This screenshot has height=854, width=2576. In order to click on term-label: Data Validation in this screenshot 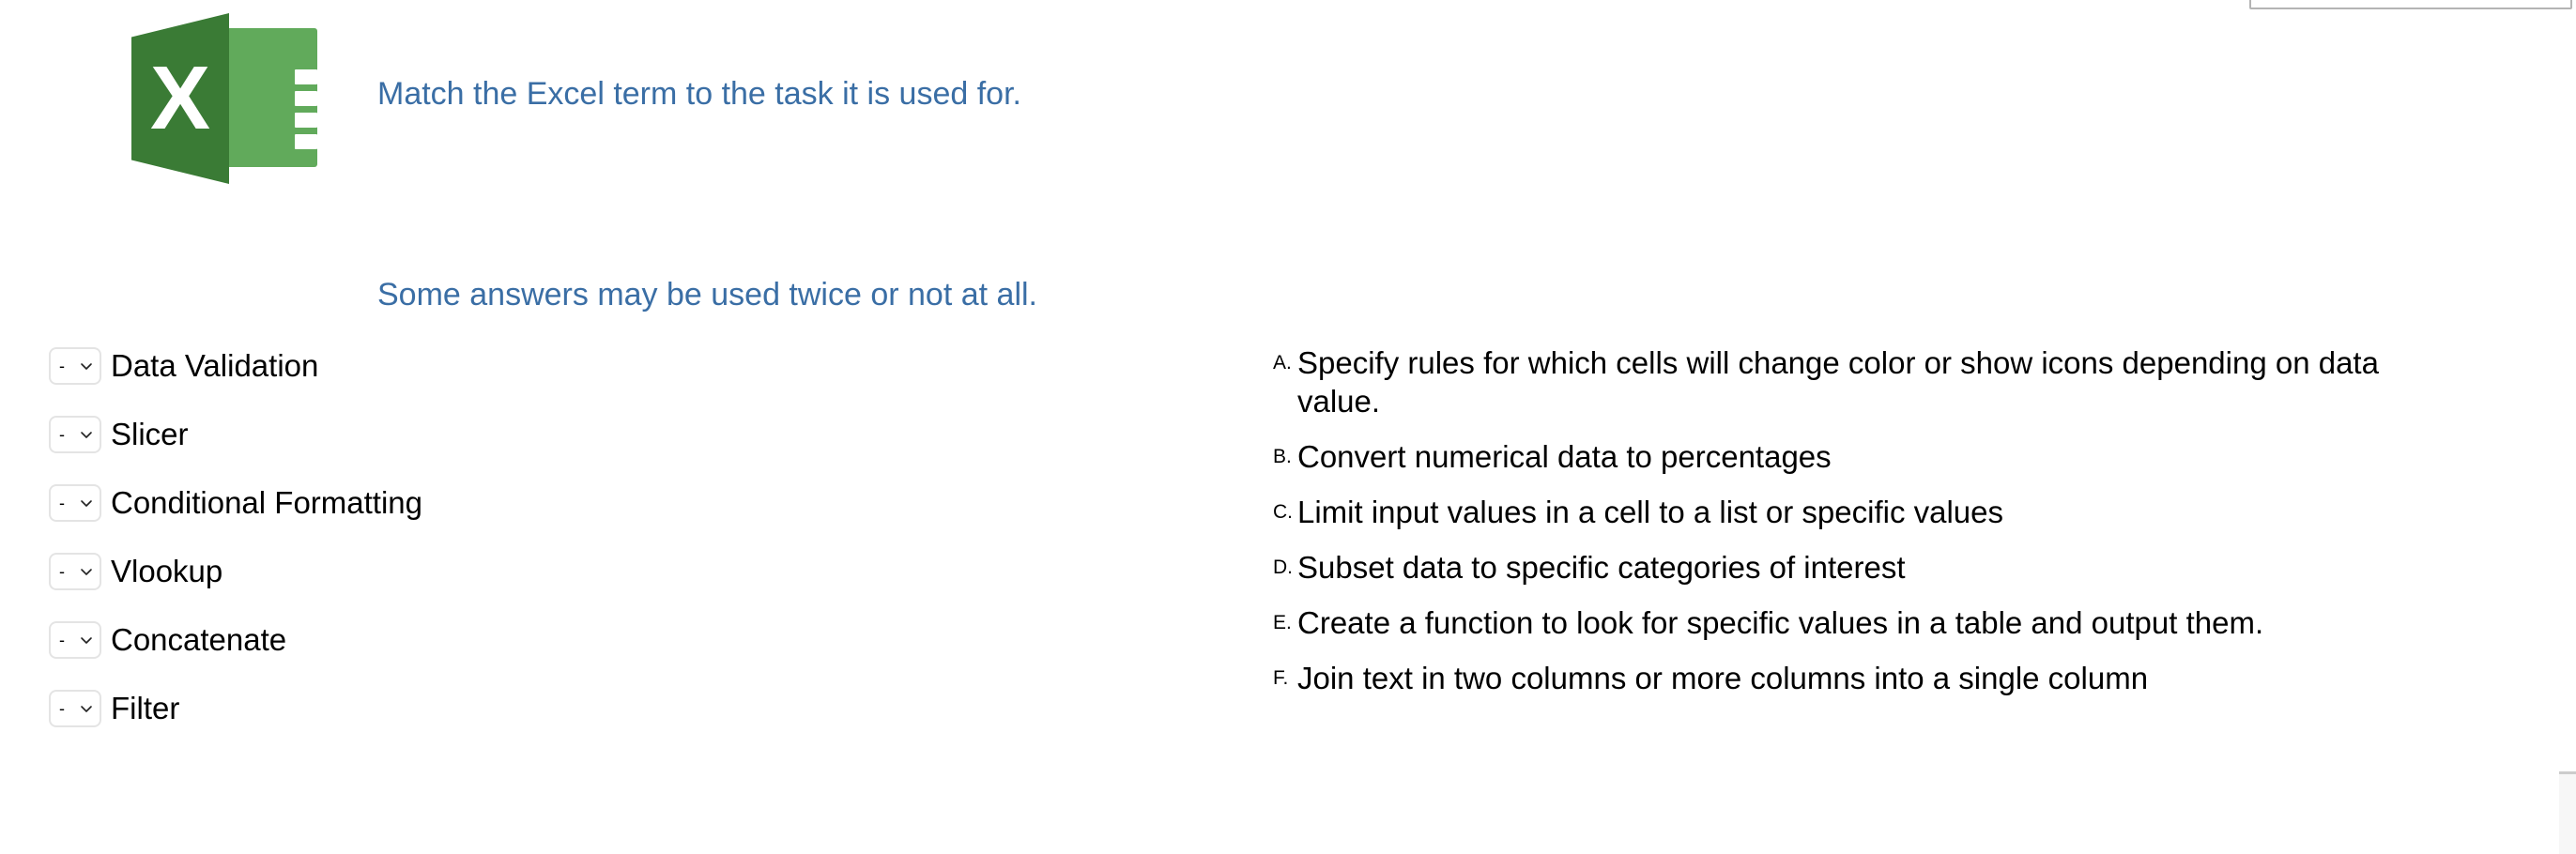, I will do `click(215, 366)`.